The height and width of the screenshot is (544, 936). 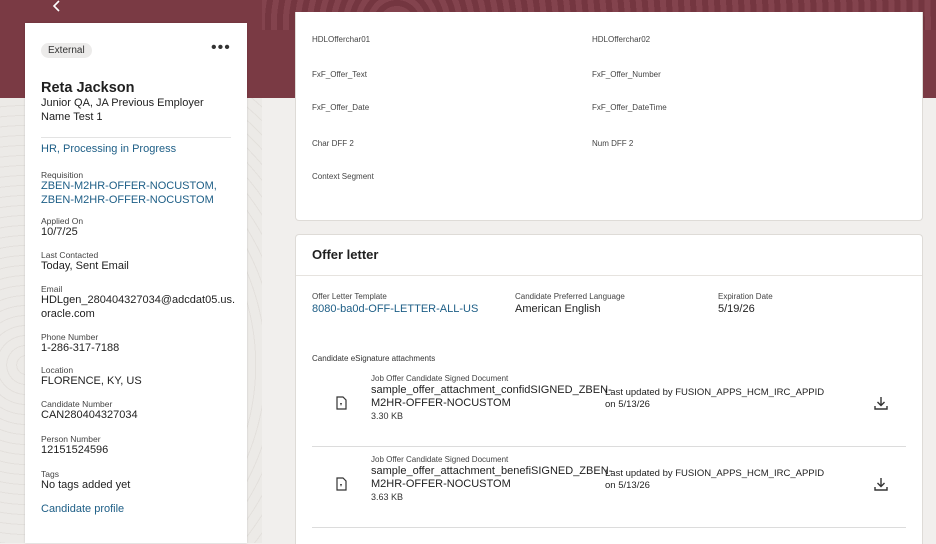 I want to click on applied-on-field: Applied On 10/7/25, so click(x=138, y=228).